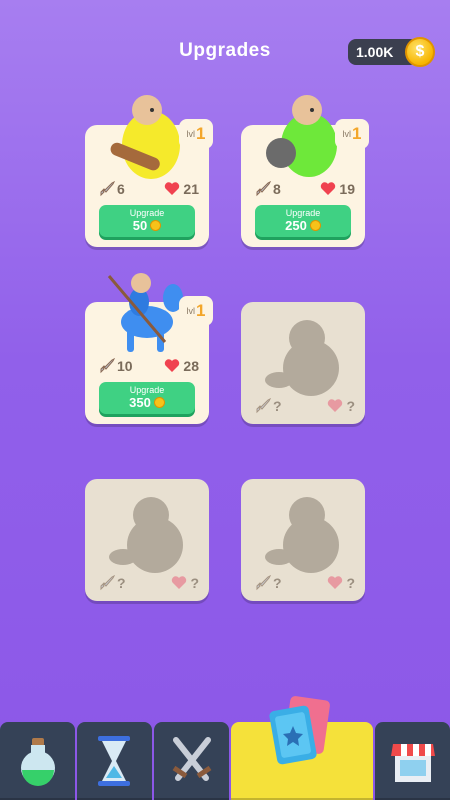 The image size is (450, 800). What do you see at coordinates (299, 730) in the screenshot?
I see `cards-icon` at bounding box center [299, 730].